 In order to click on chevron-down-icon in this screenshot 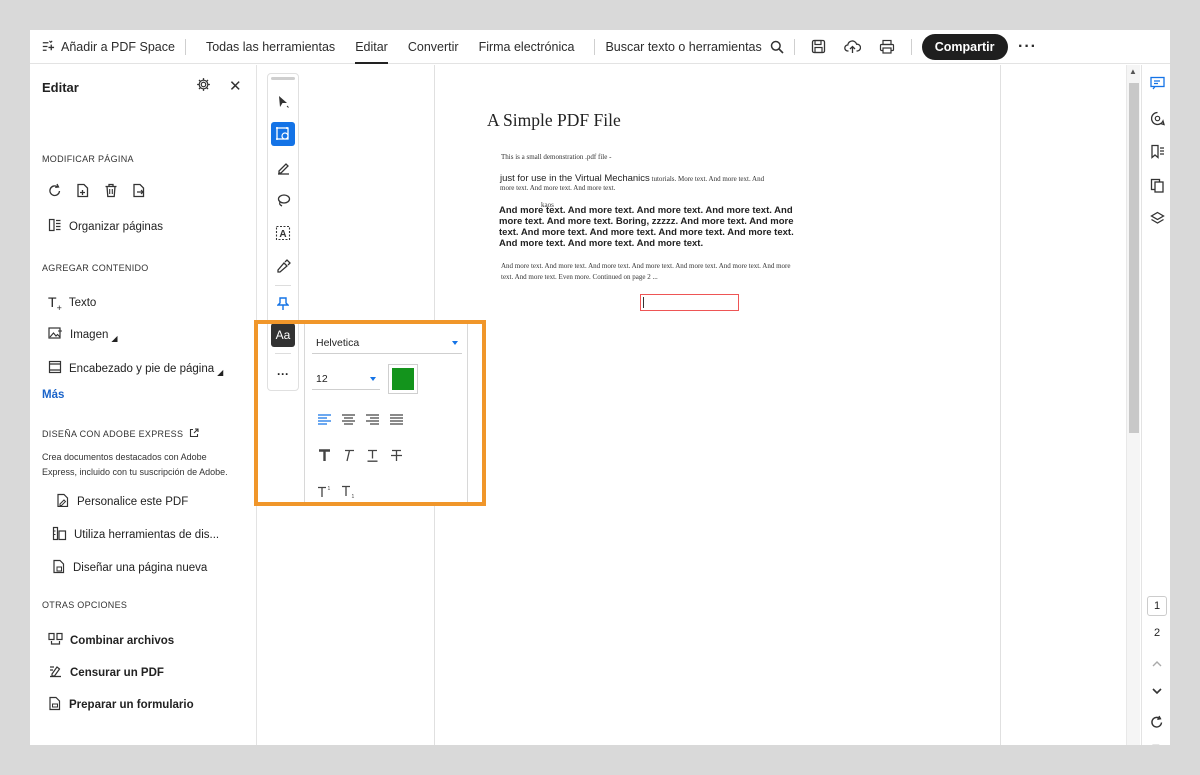, I will do `click(1157, 691)`.